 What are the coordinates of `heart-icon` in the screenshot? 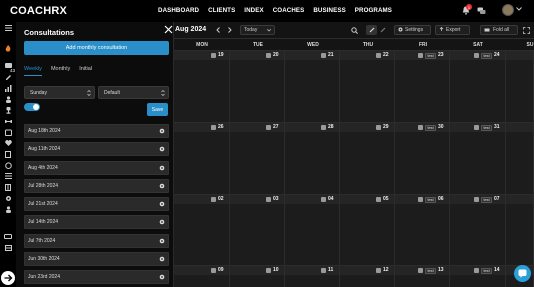 It's located at (8, 143).